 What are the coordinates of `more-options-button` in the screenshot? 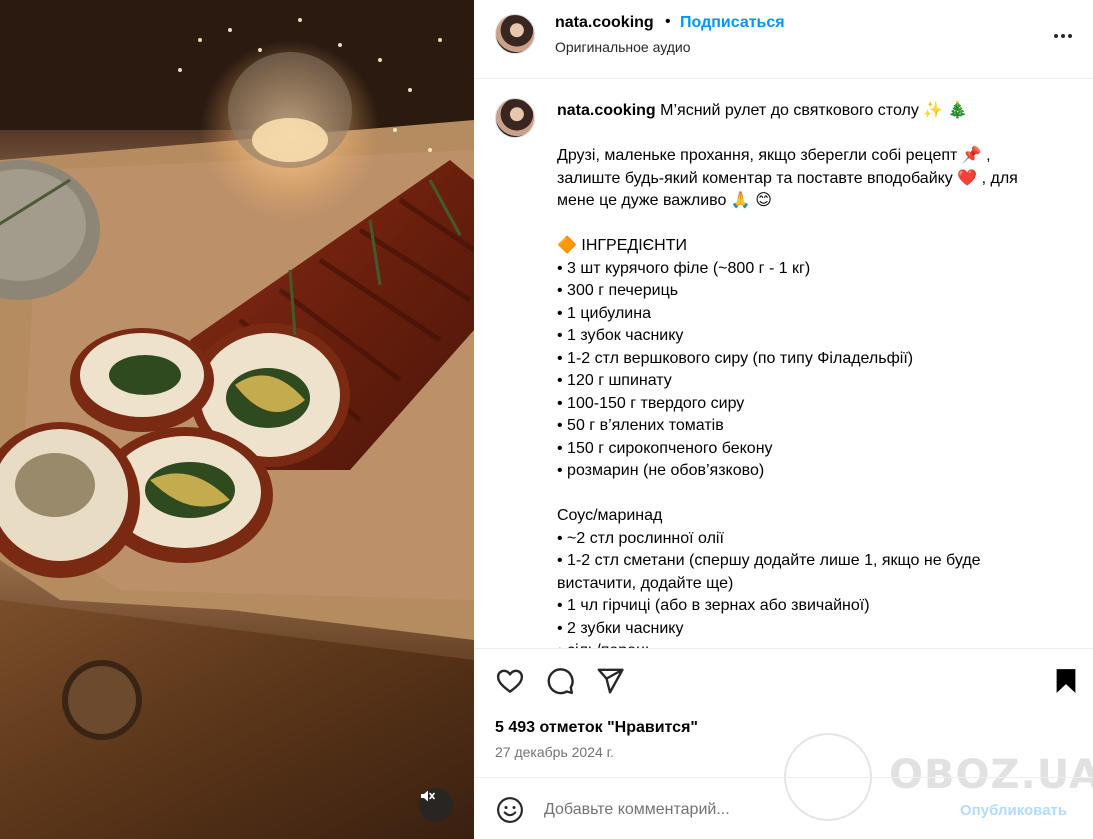 It's located at (1063, 36).